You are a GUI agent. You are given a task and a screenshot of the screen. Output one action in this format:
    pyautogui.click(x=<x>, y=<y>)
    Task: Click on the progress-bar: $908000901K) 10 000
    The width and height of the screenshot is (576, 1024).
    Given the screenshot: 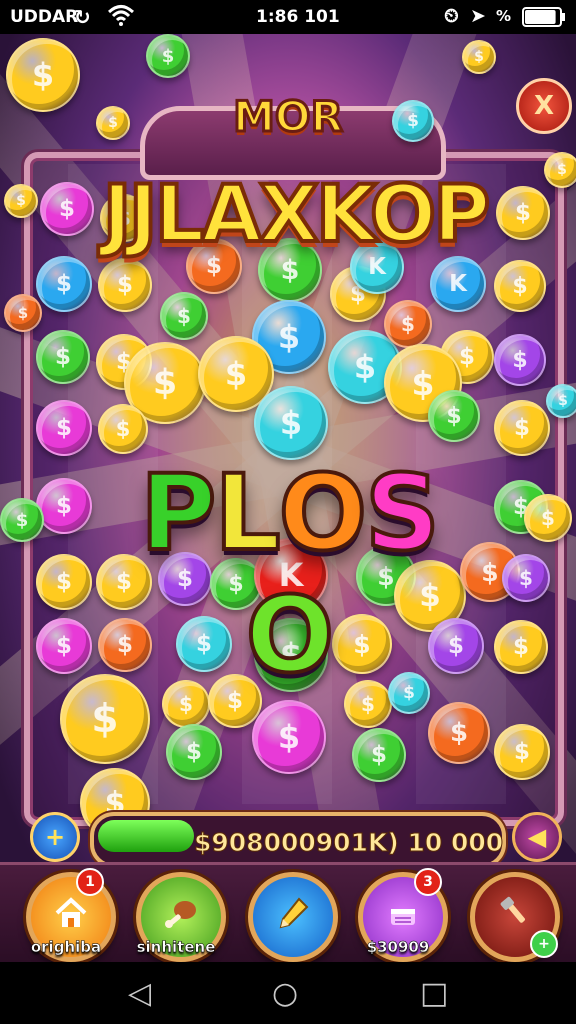 What is the action you would take?
    pyautogui.click(x=298, y=840)
    